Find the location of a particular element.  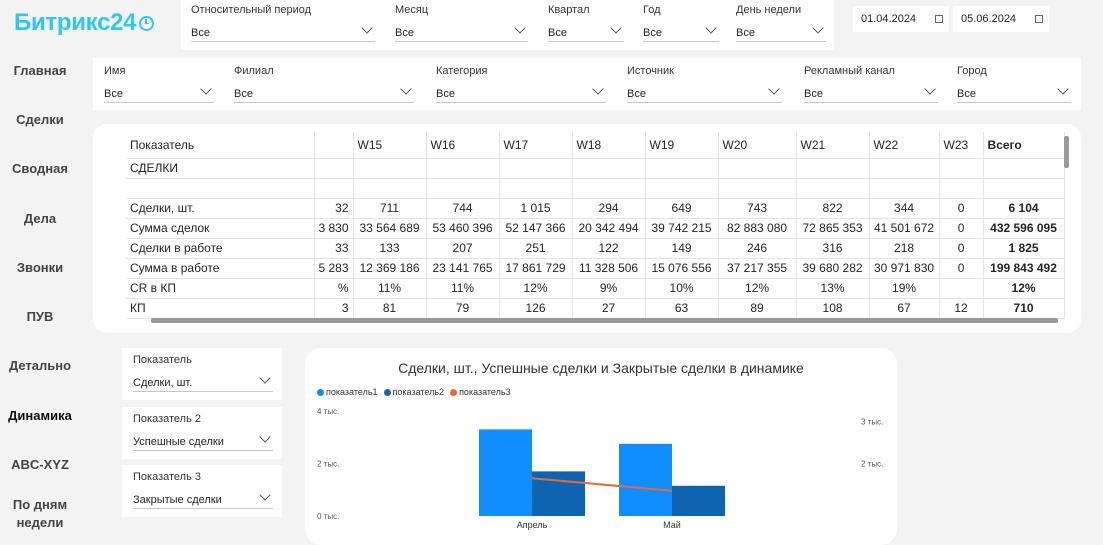

nav-main: Главная is located at coordinates (40, 71).